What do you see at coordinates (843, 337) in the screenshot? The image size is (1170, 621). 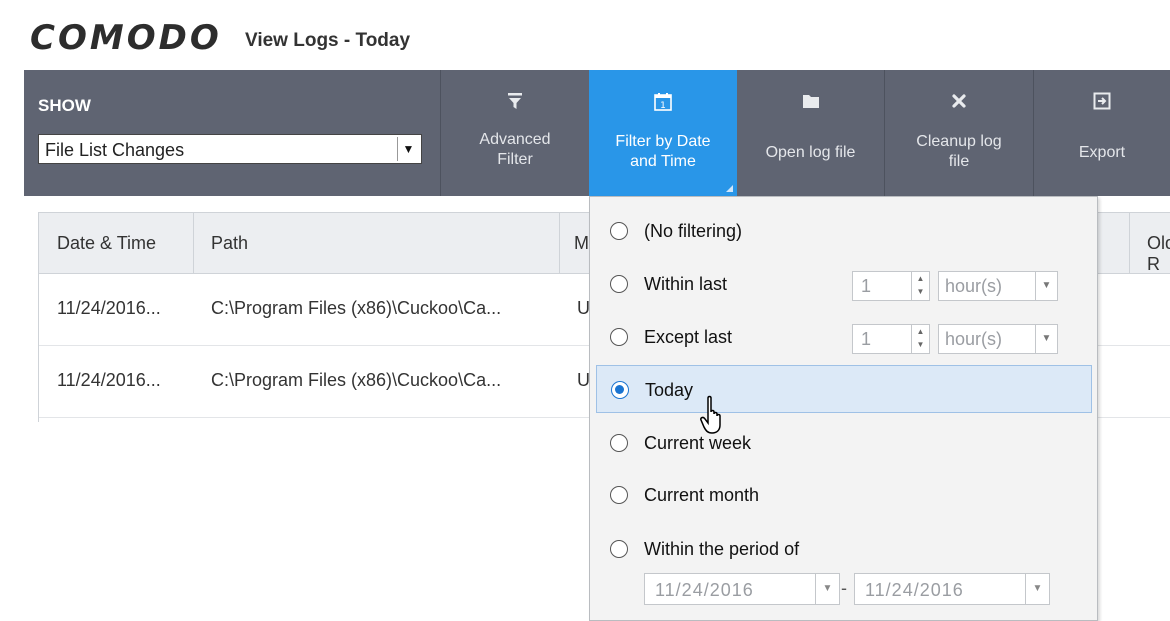 I see `option-except-last: Except last 1 ▲ ▼ hour(s) ▼` at bounding box center [843, 337].